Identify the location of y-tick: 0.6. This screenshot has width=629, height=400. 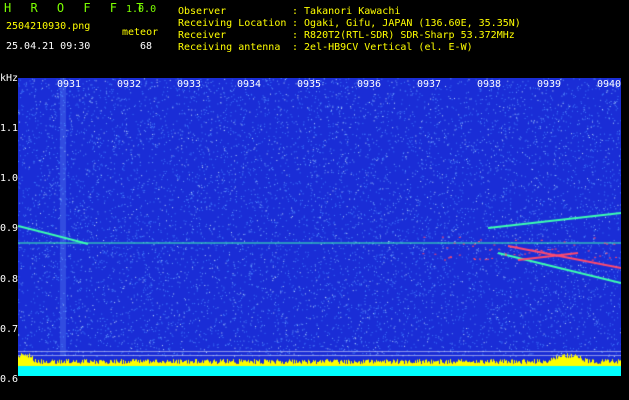
(9, 379).